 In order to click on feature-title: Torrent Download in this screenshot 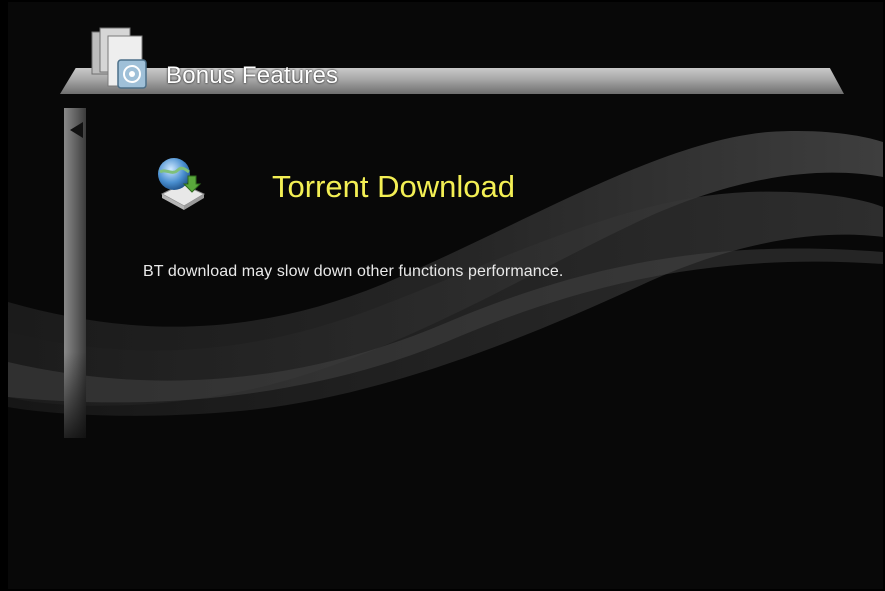, I will do `click(393, 186)`.